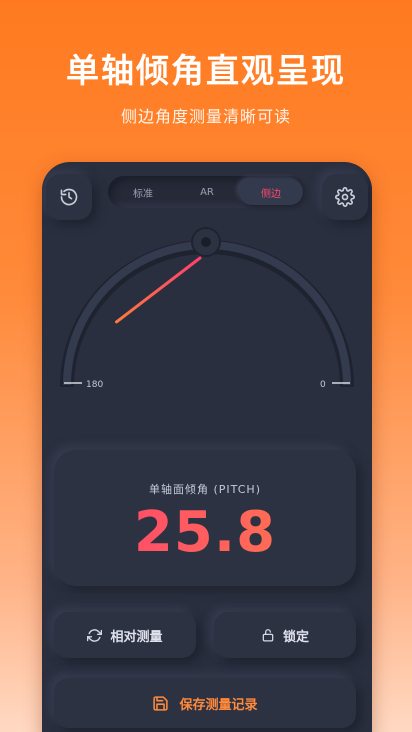 The height and width of the screenshot is (732, 412). What do you see at coordinates (143, 192) in the screenshot?
I see `tab-standard: 标准` at bounding box center [143, 192].